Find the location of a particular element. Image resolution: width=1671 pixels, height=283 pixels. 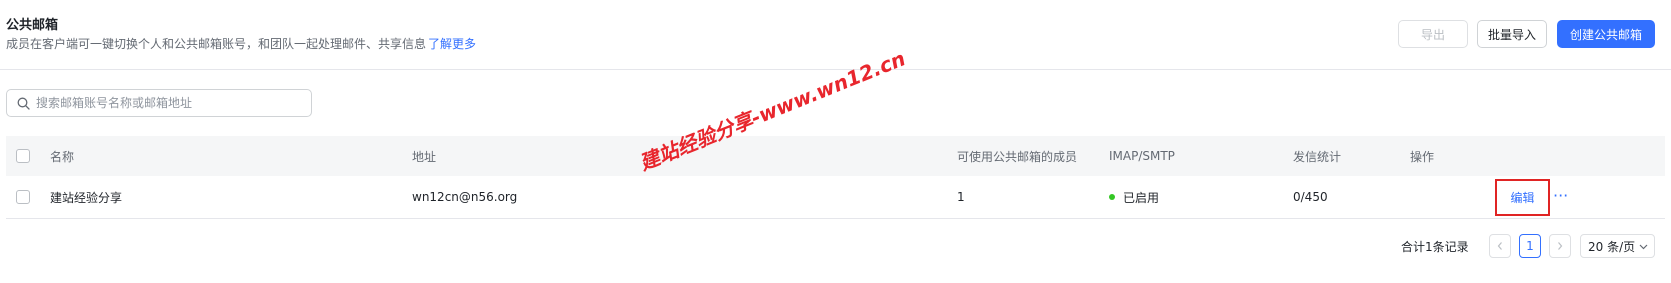

column-header-name: 名称 is located at coordinates (62, 156).